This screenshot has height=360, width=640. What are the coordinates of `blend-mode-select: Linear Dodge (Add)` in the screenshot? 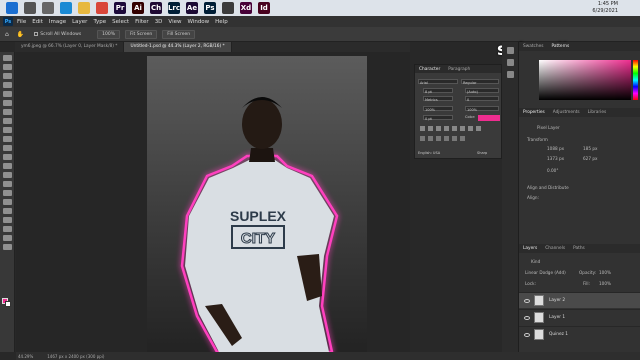 It's located at (545, 272).